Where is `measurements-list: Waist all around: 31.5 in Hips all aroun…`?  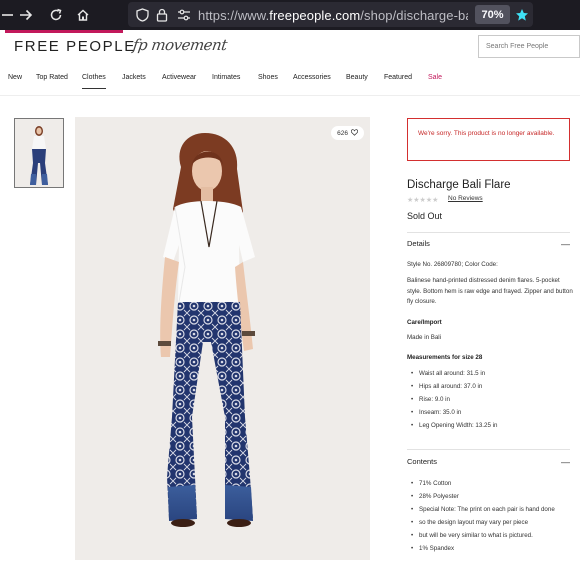
measurements-list: Waist all around: 31.5 in Hips all aroun… is located at coordinates (493, 399).